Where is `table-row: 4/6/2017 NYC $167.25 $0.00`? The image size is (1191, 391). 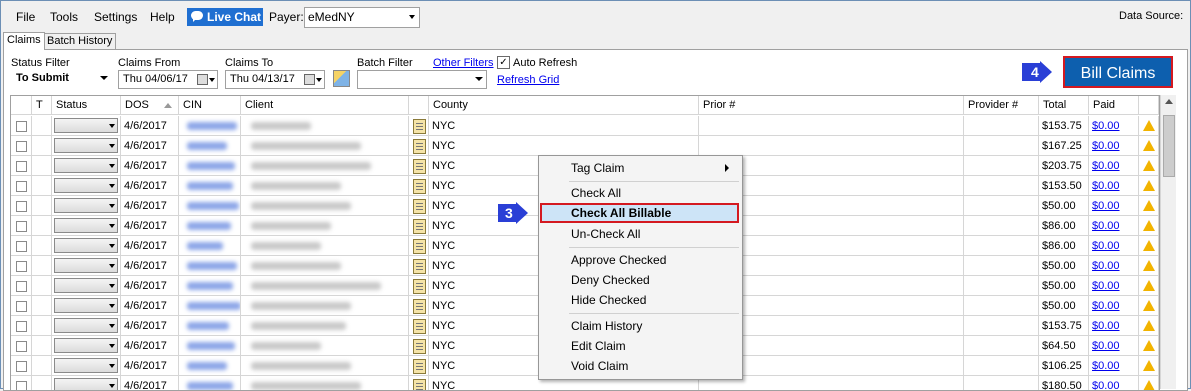 table-row: 4/6/2017 NYC $167.25 $0.00 is located at coordinates (585, 146).